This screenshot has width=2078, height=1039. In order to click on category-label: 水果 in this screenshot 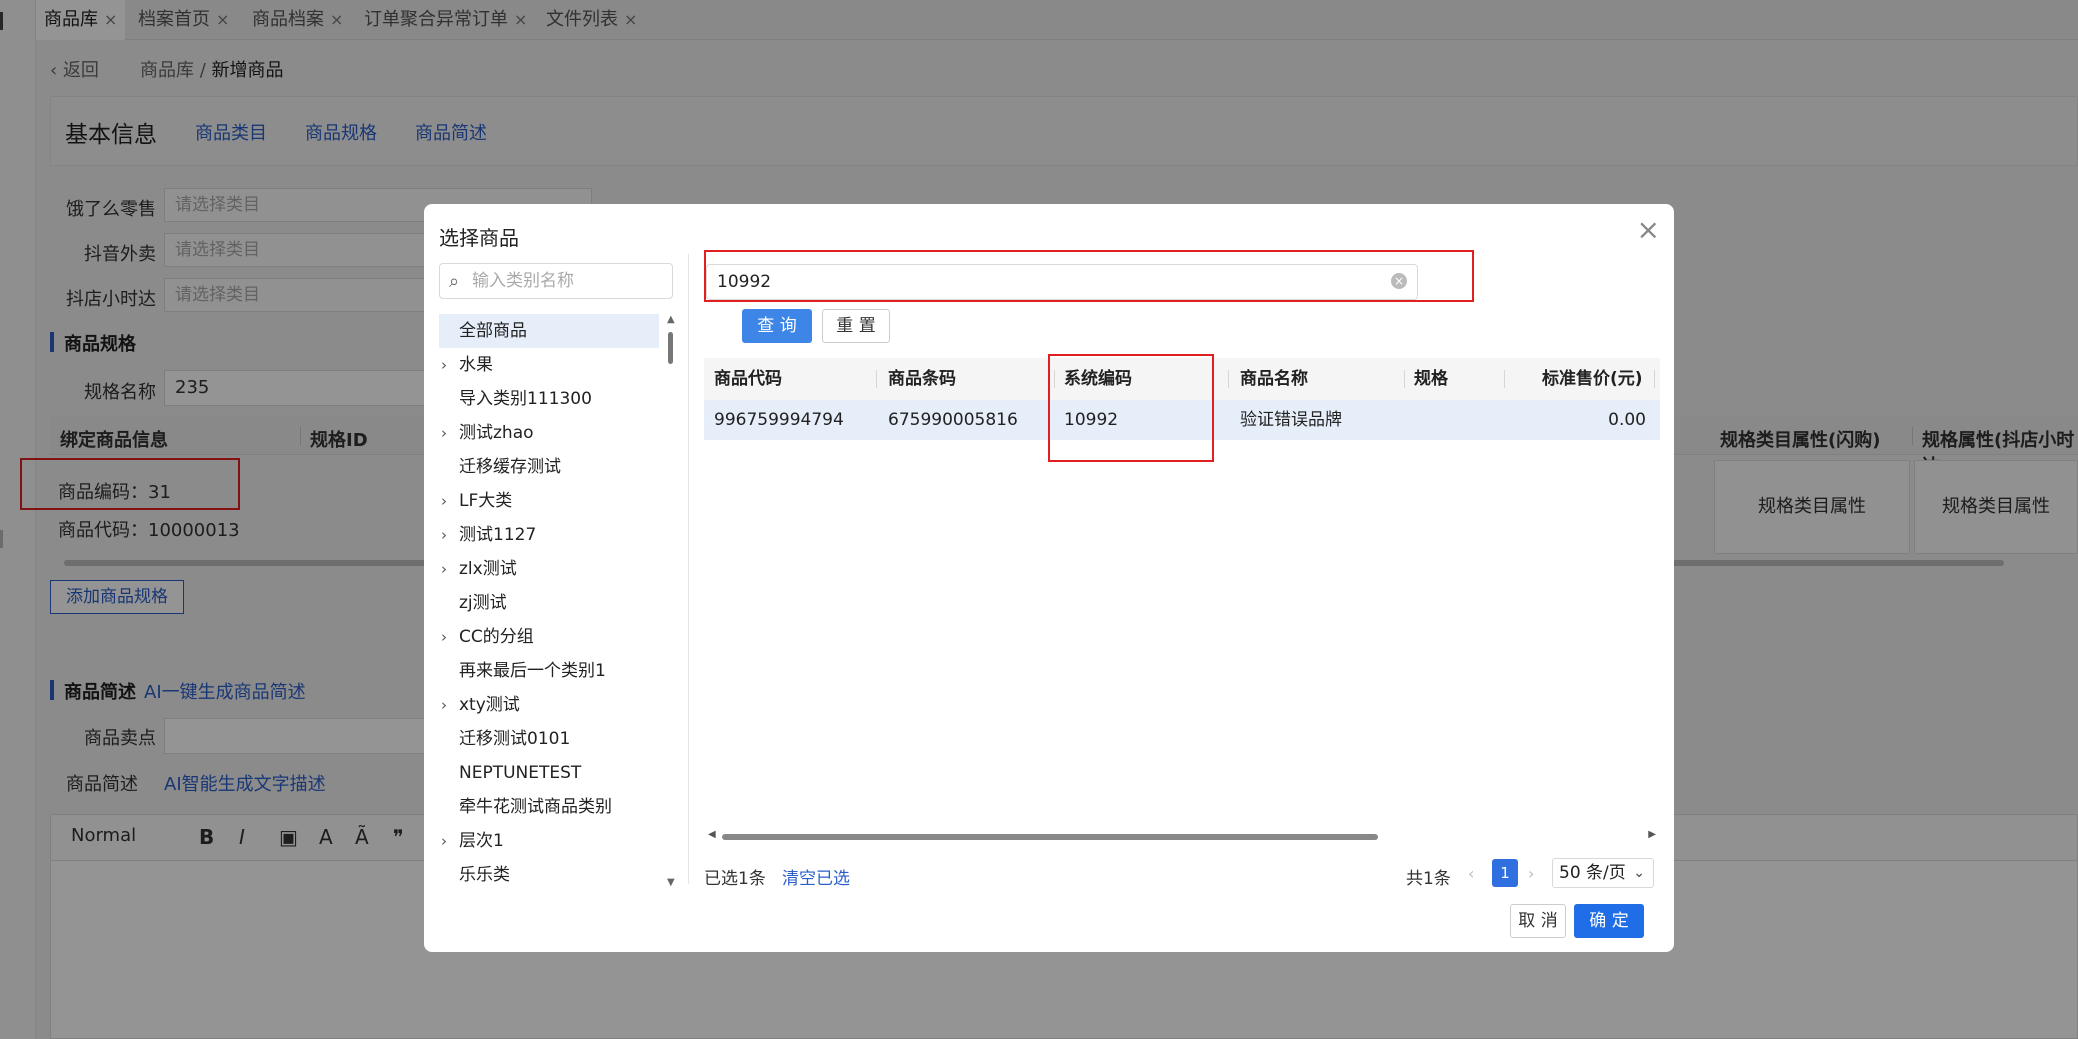, I will do `click(476, 365)`.